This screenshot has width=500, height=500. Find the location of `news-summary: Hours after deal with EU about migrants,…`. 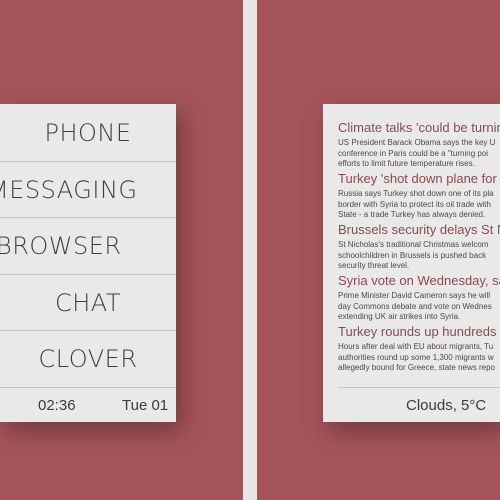

news-summary: Hours after deal with EU about migrants,… is located at coordinates (416, 357).